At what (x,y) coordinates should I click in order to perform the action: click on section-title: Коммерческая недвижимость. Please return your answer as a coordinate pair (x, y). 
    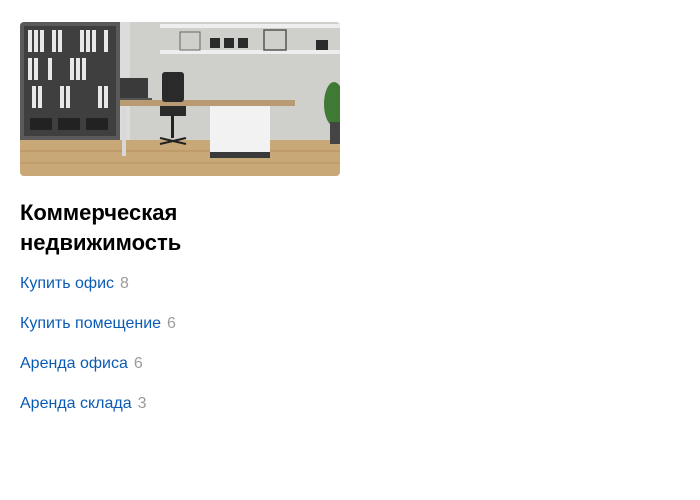
    Looking at the image, I should click on (101, 227).